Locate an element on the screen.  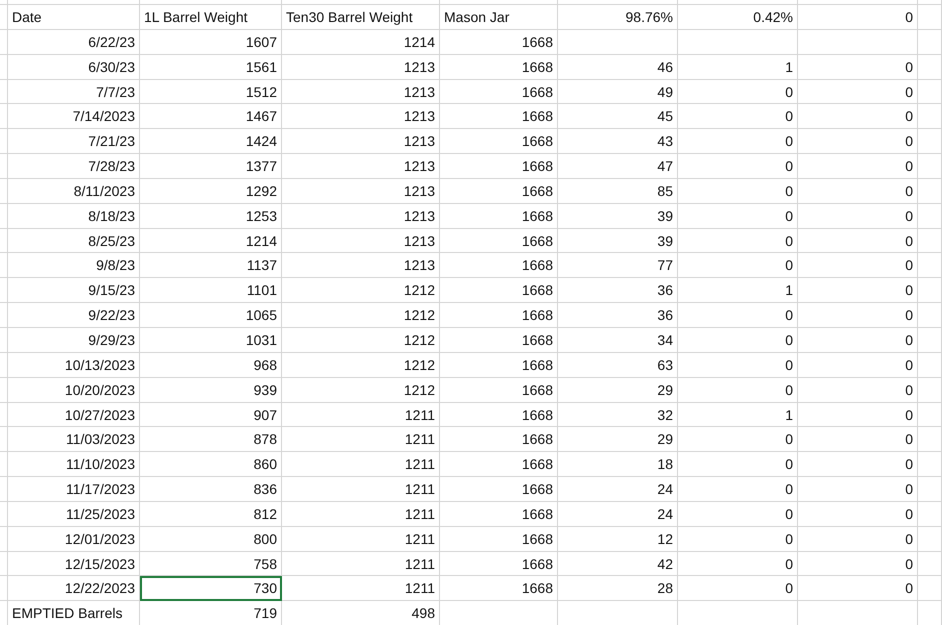
table-cell: 8/18/23 is located at coordinates (74, 216).